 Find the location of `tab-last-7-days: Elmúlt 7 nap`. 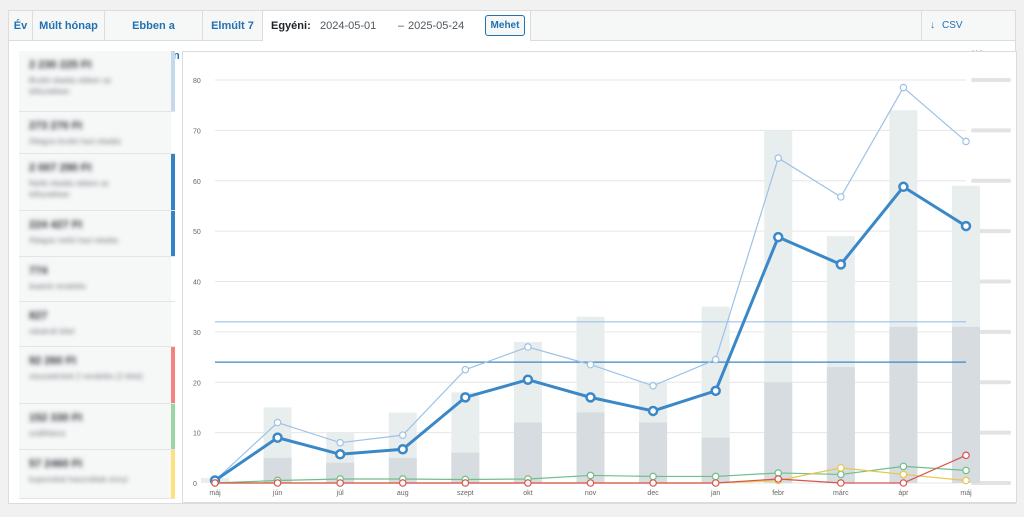

tab-last-7-days: Elmúlt 7 nap is located at coordinates (233, 36).